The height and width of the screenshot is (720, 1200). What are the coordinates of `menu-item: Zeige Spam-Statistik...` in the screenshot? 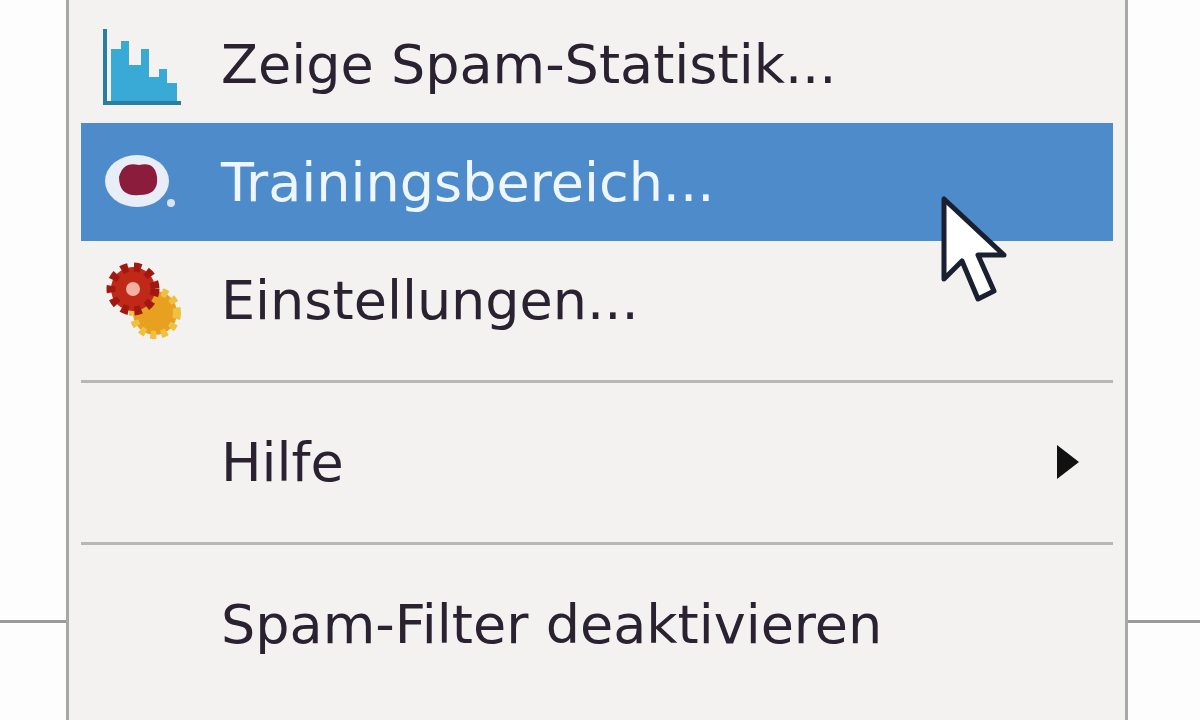 It's located at (597, 64).